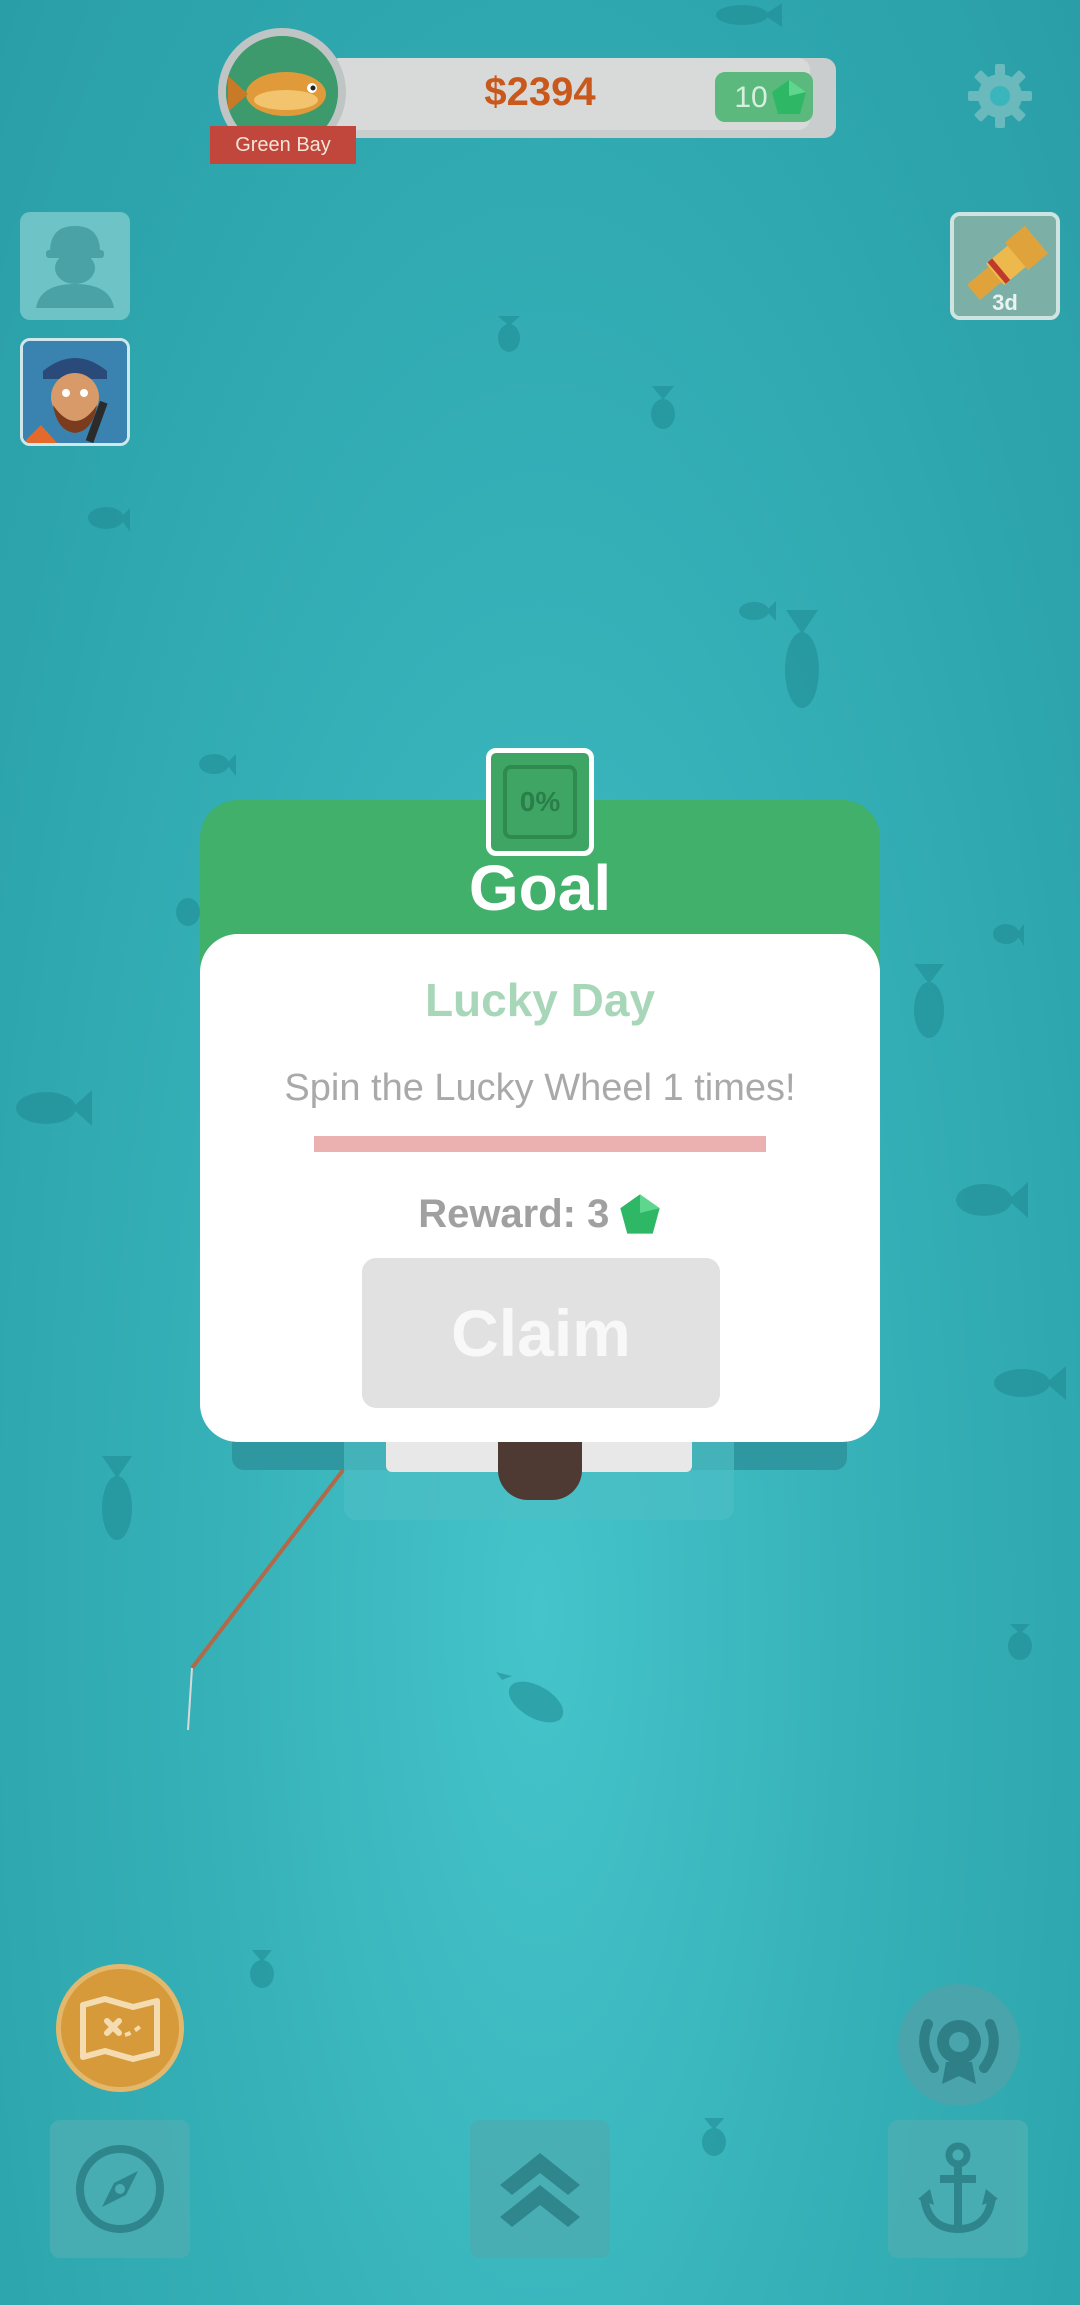 The image size is (1080, 2305). I want to click on captain-portrait-icon, so click(75, 392).